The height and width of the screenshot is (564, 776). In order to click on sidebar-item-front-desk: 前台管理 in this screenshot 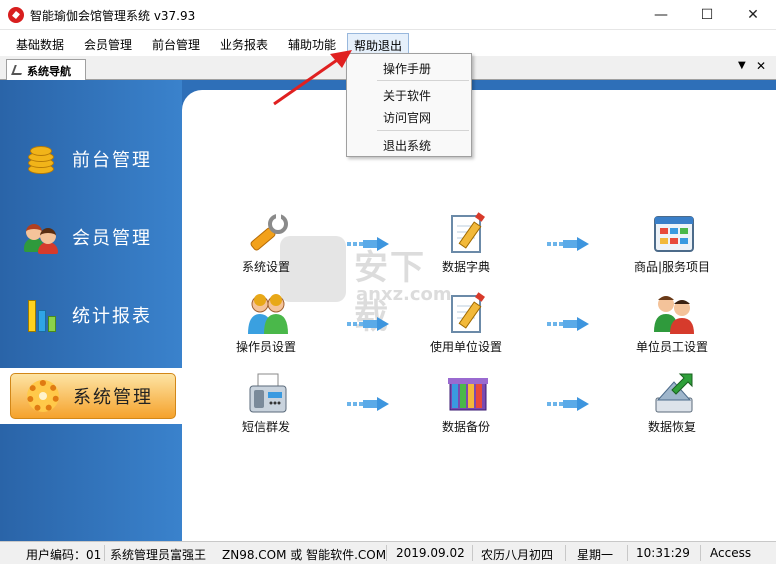, I will do `click(93, 159)`.